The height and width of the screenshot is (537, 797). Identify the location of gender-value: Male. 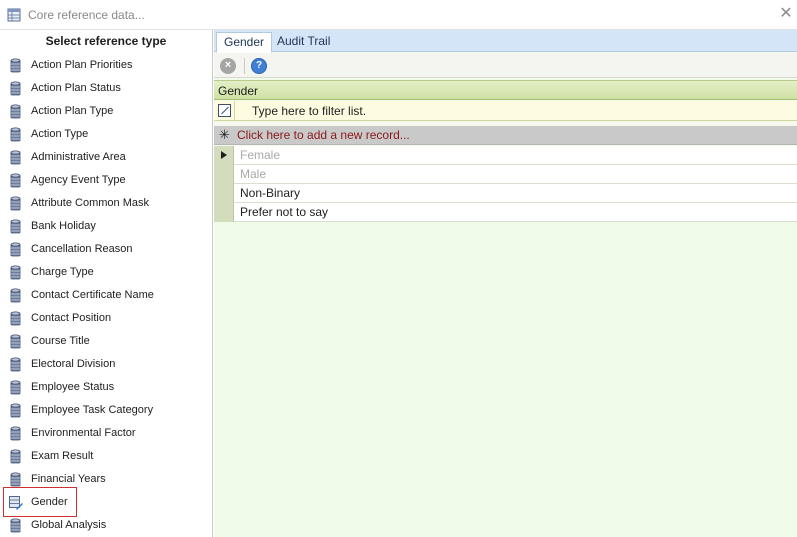
(253, 174).